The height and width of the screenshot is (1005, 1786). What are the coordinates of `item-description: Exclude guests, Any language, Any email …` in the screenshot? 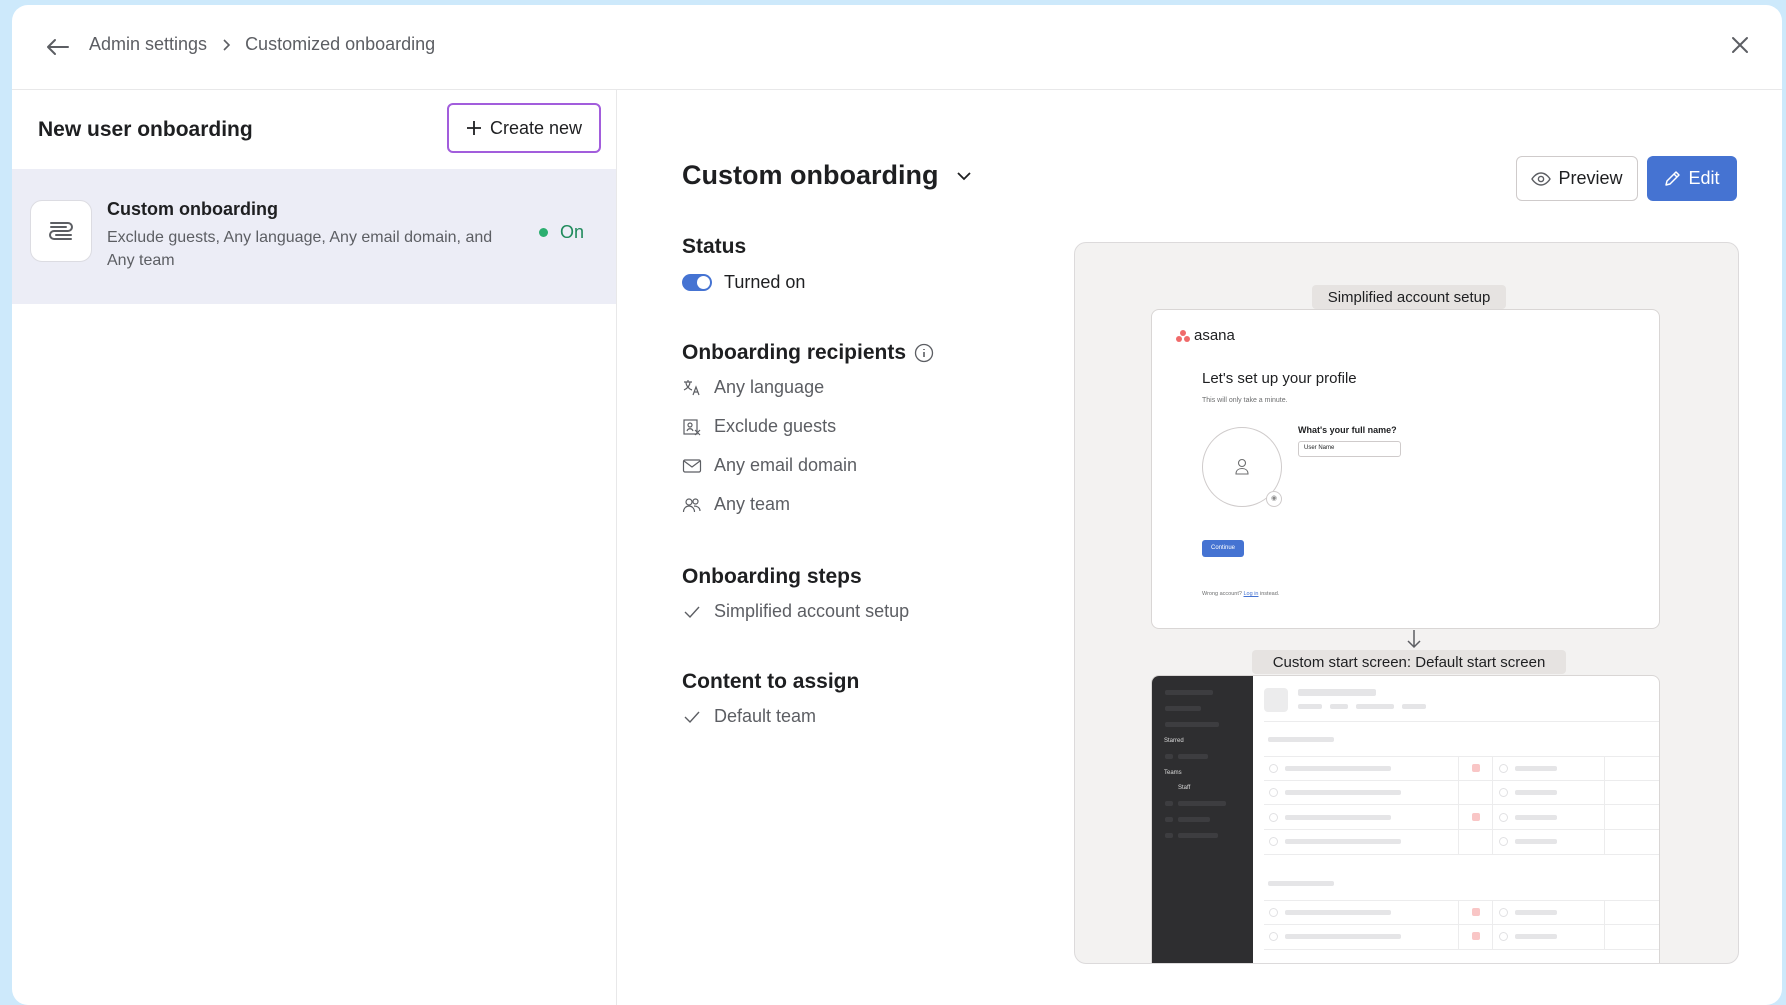 It's located at (300, 249).